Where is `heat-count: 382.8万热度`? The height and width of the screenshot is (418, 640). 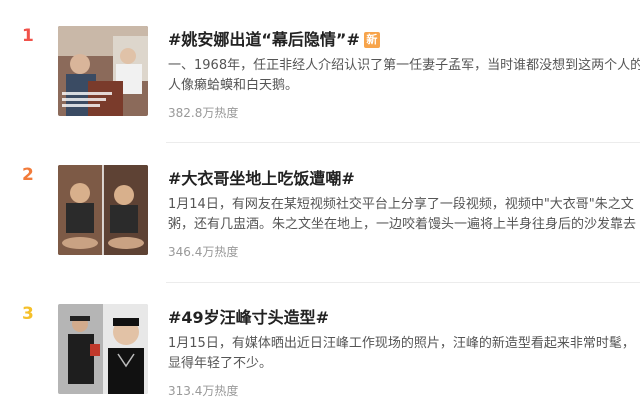 heat-count: 382.8万热度 is located at coordinates (203, 113).